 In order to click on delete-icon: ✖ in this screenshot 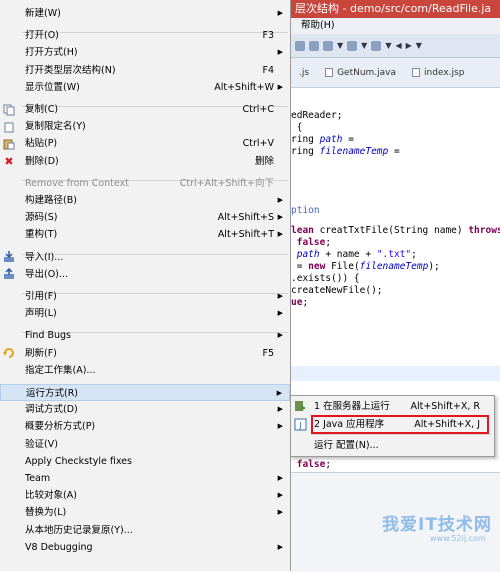, I will do `click(9, 161)`.